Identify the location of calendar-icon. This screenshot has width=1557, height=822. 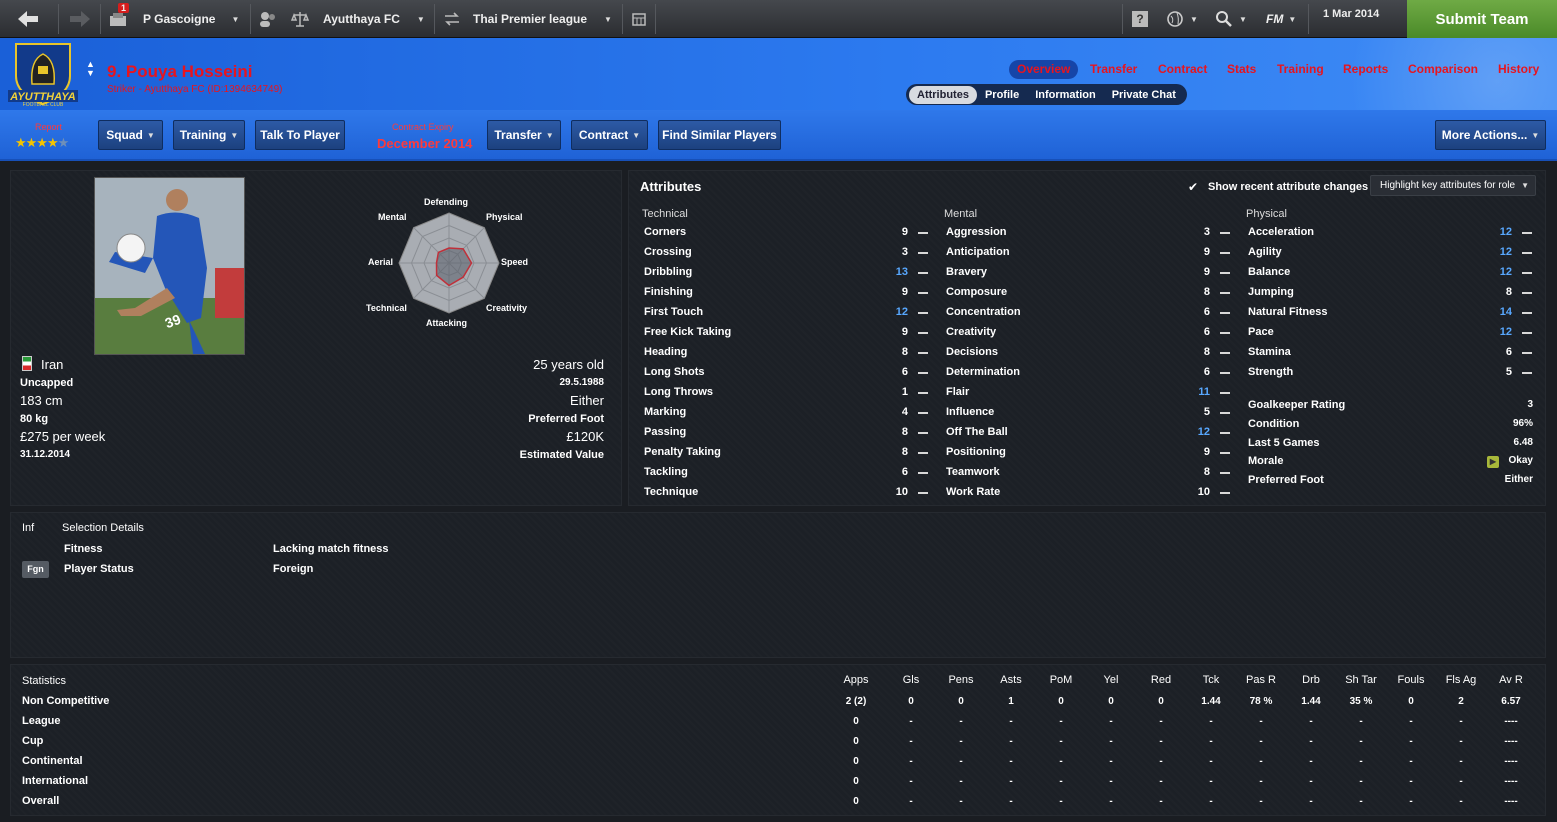
(639, 19).